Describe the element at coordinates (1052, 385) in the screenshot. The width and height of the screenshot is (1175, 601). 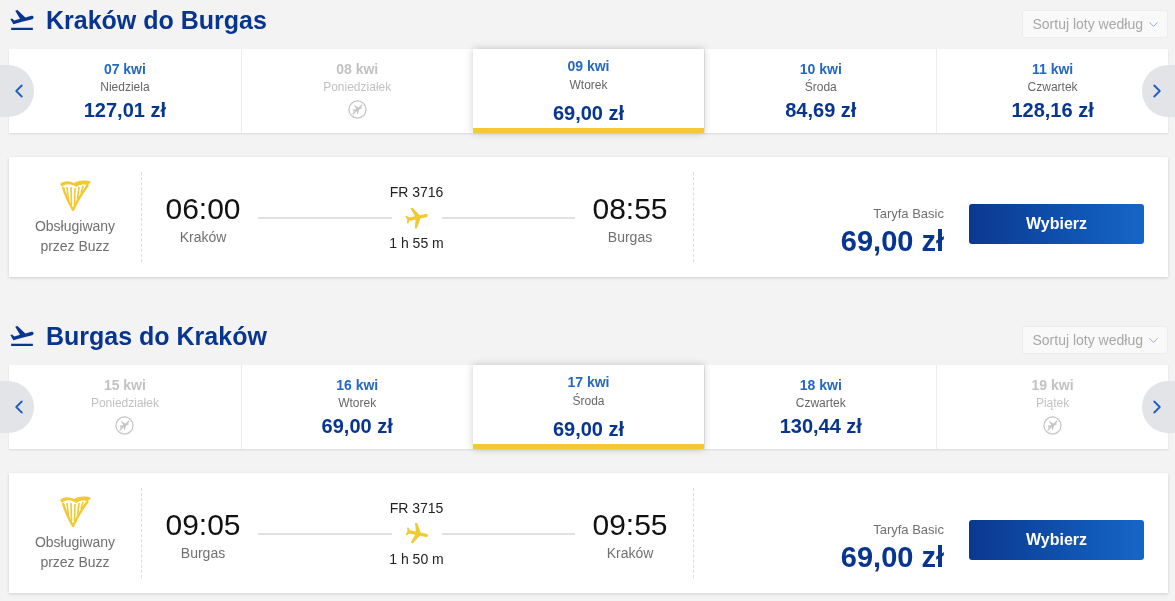
I see `date-label: 19 kwi` at that location.